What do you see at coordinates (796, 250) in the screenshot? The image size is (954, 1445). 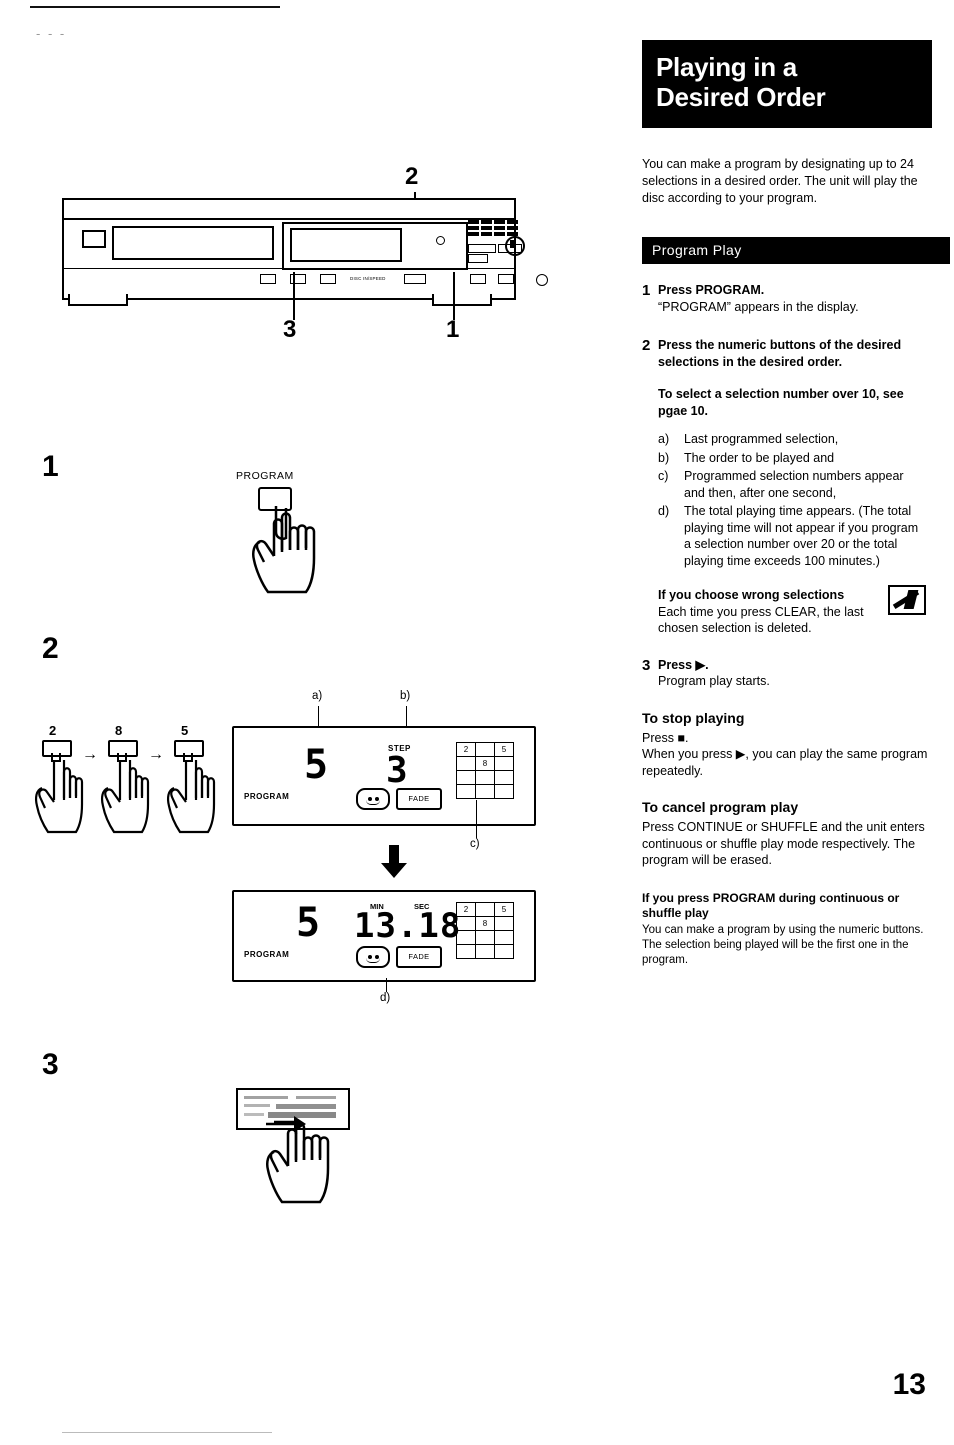 I see `section-header-program-play: Program Play` at bounding box center [796, 250].